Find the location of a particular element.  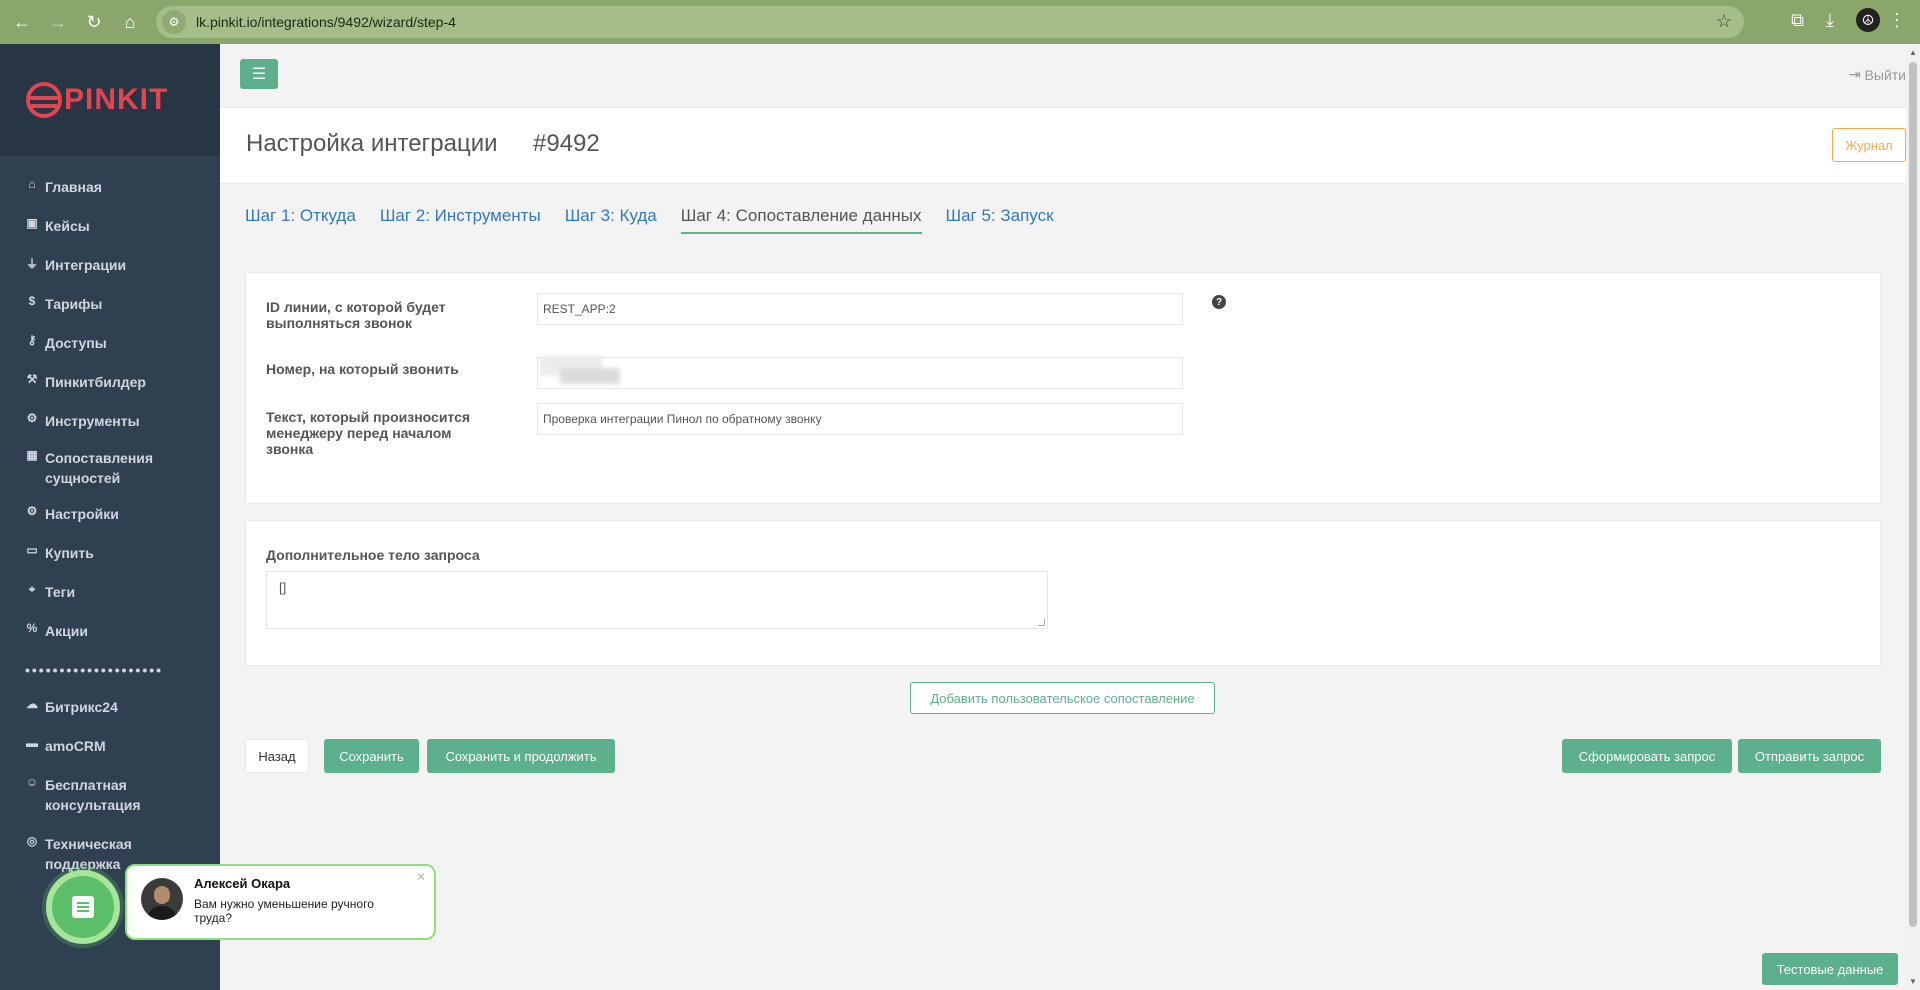

download-icon: ⤓ is located at coordinates (1830, 20).